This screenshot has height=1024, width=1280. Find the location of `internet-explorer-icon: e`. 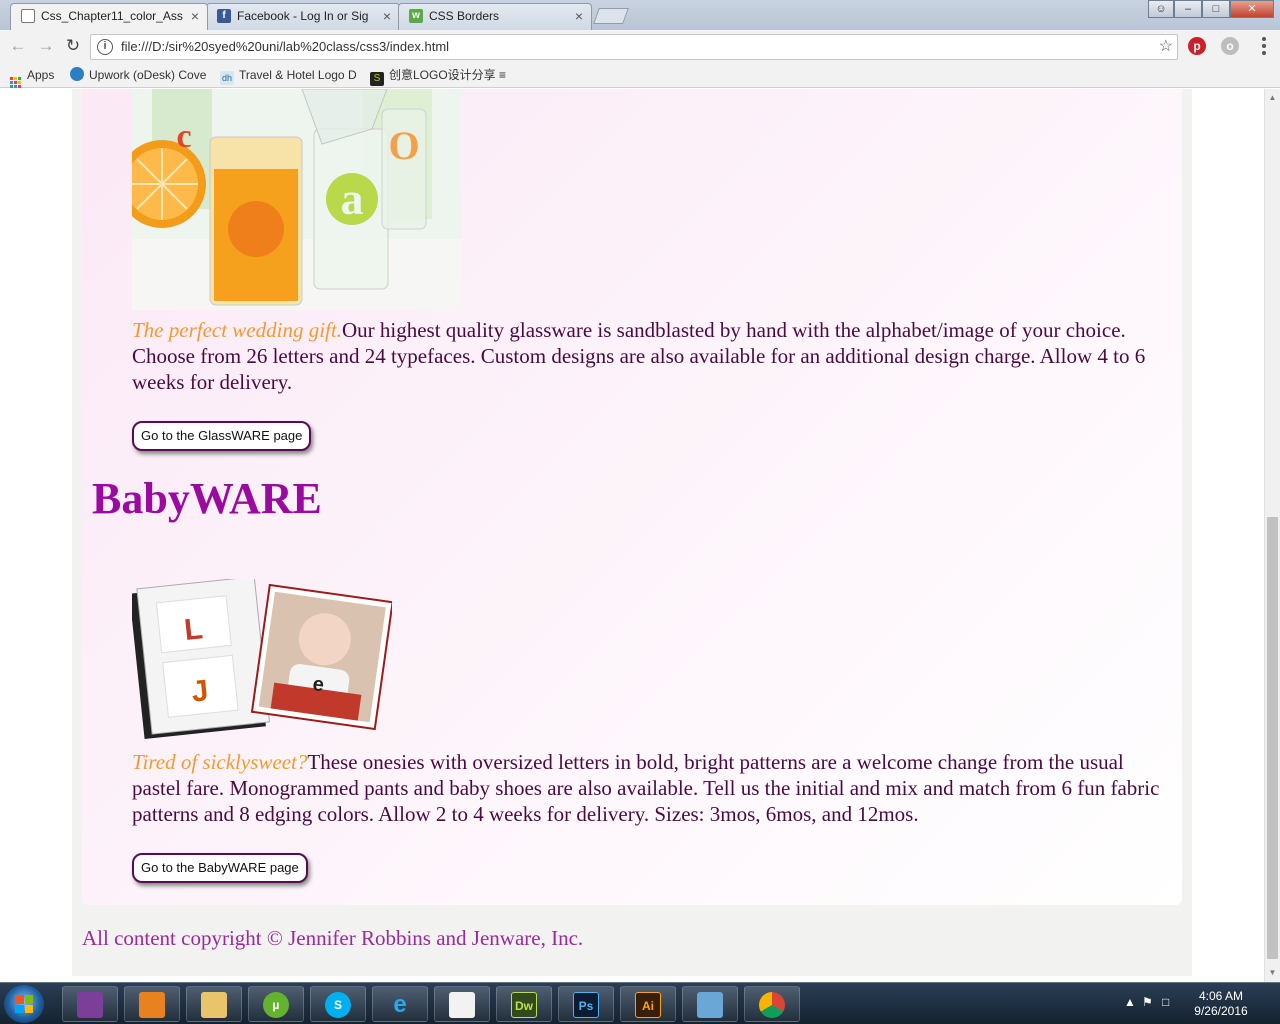

internet-explorer-icon: e is located at coordinates (400, 1004).